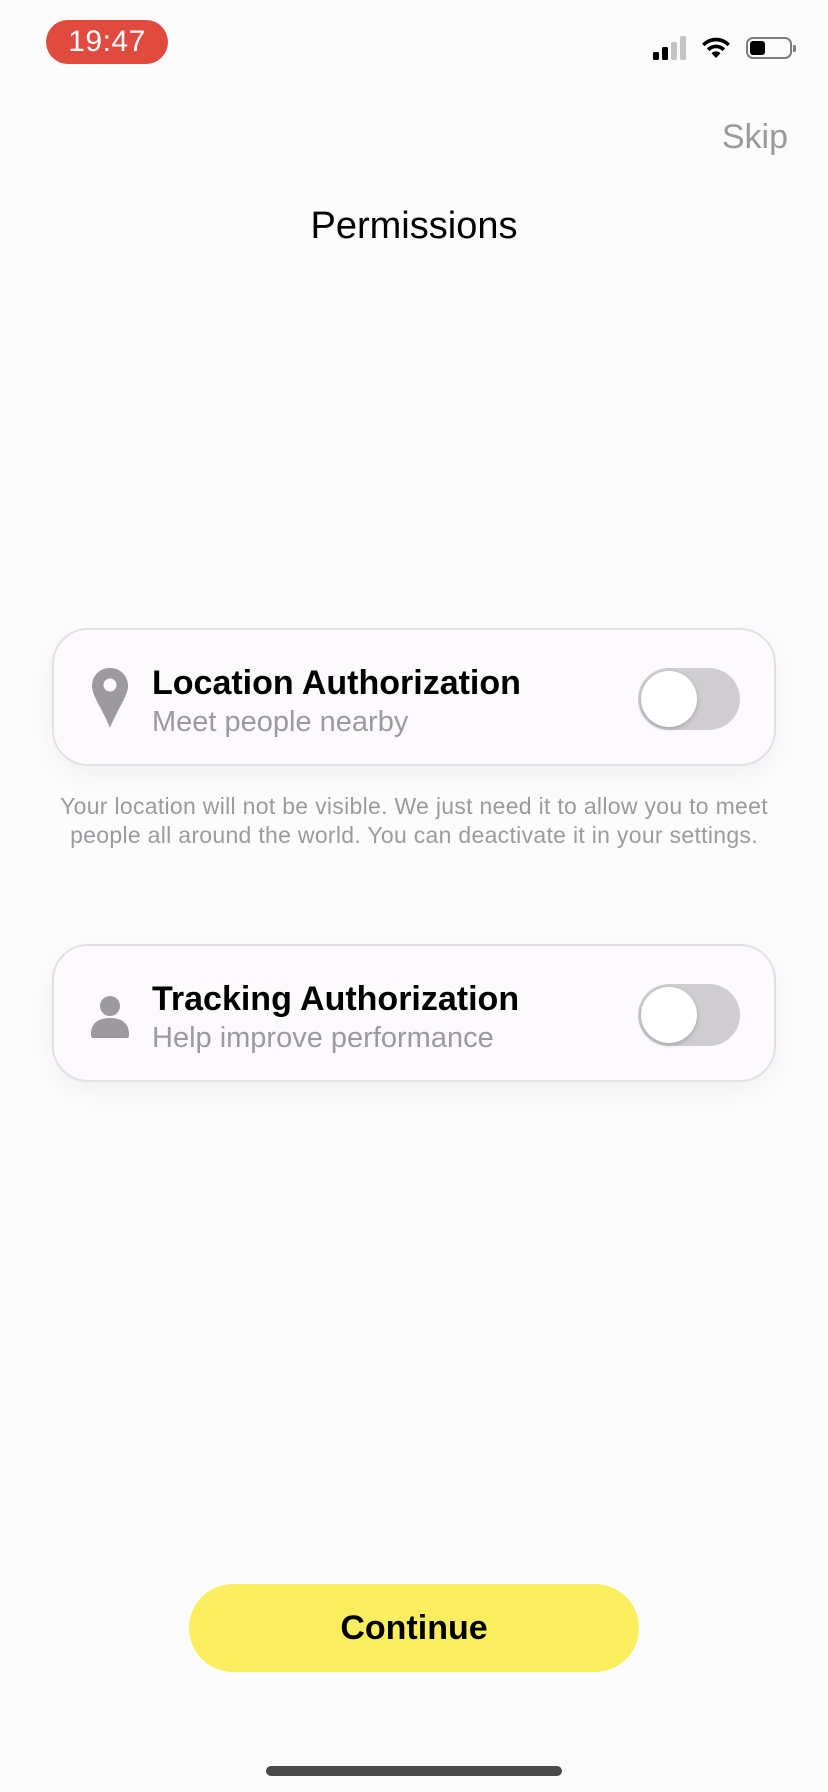  Describe the element at coordinates (107, 42) in the screenshot. I see `status-time: 19:47` at that location.